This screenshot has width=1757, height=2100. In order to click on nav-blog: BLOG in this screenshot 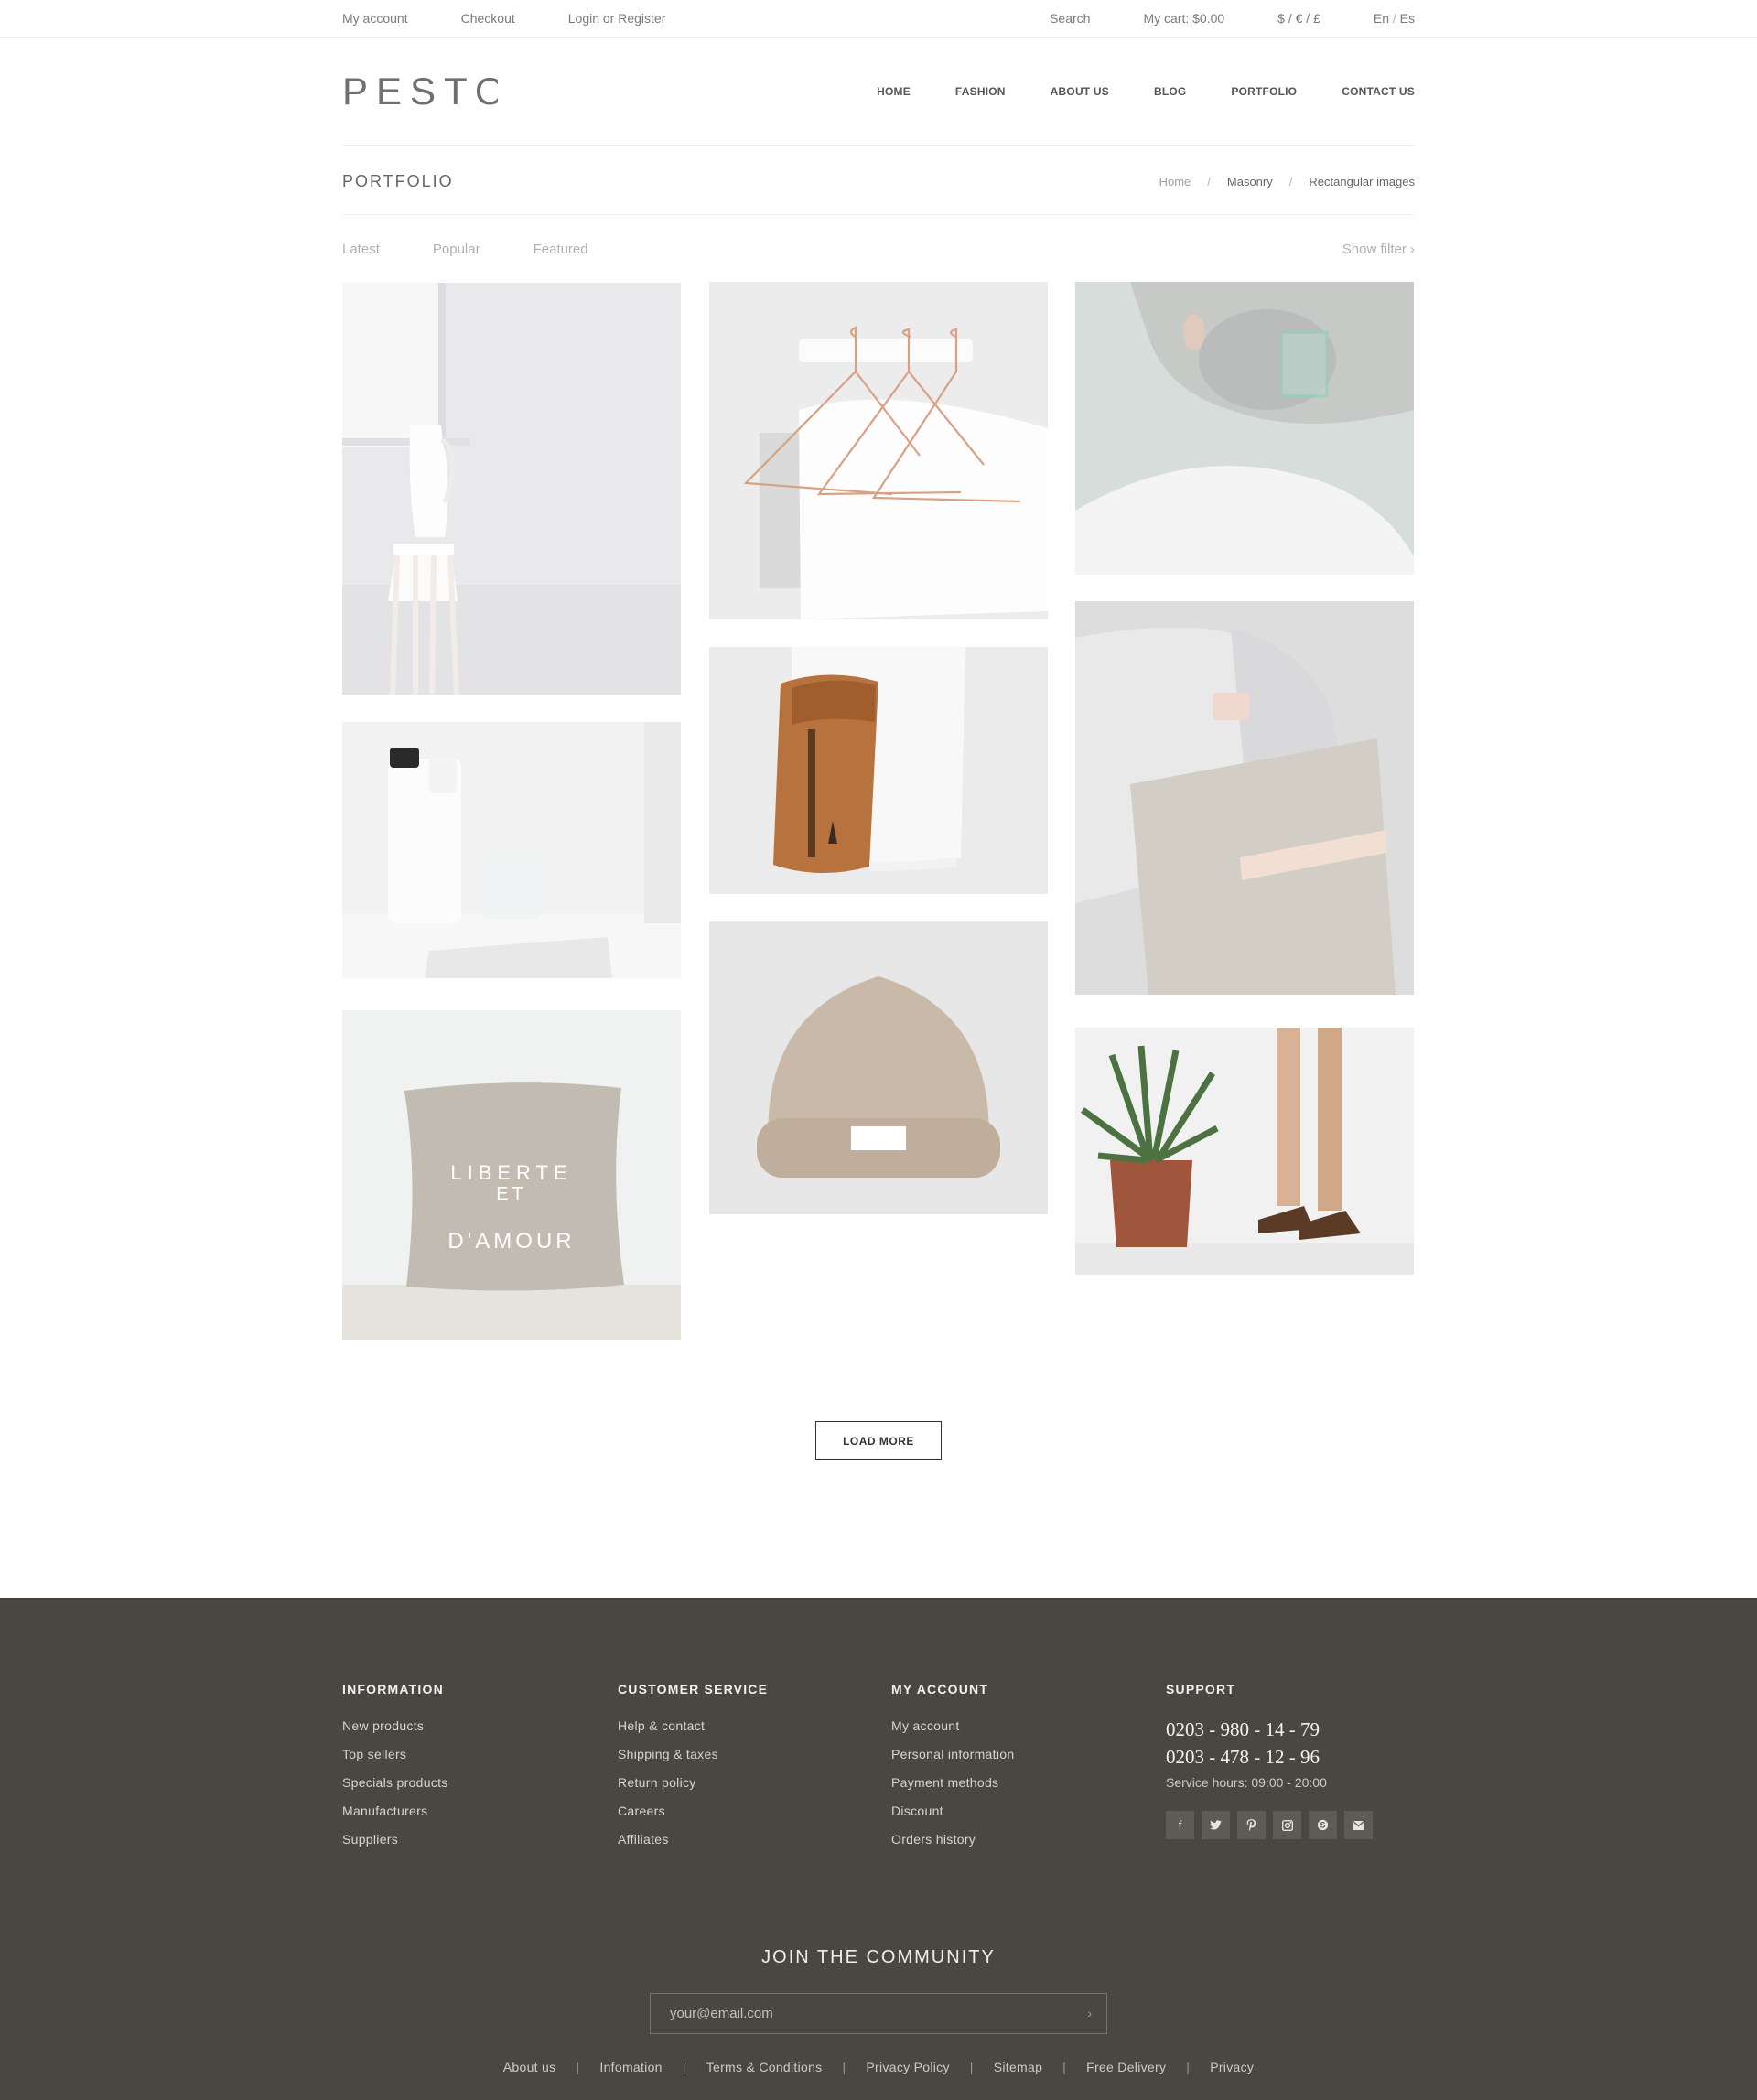, I will do `click(1170, 91)`.